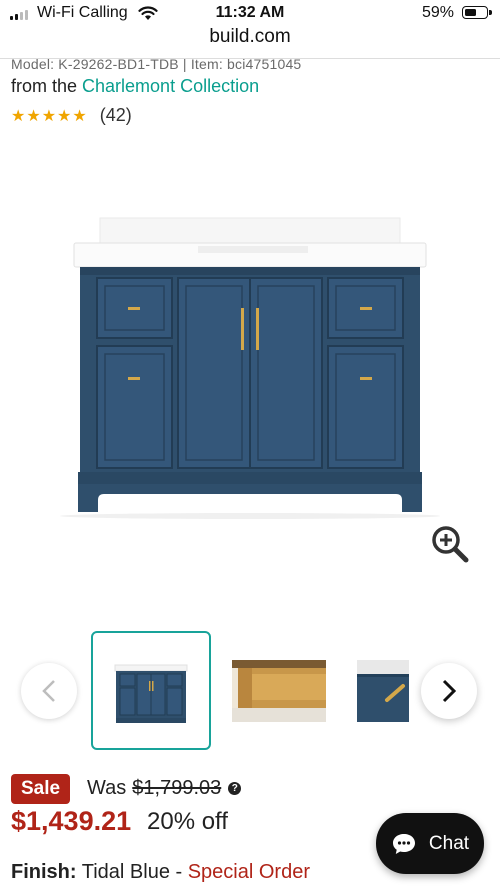 The height and width of the screenshot is (889, 500). I want to click on battery-nub, so click(490, 12).